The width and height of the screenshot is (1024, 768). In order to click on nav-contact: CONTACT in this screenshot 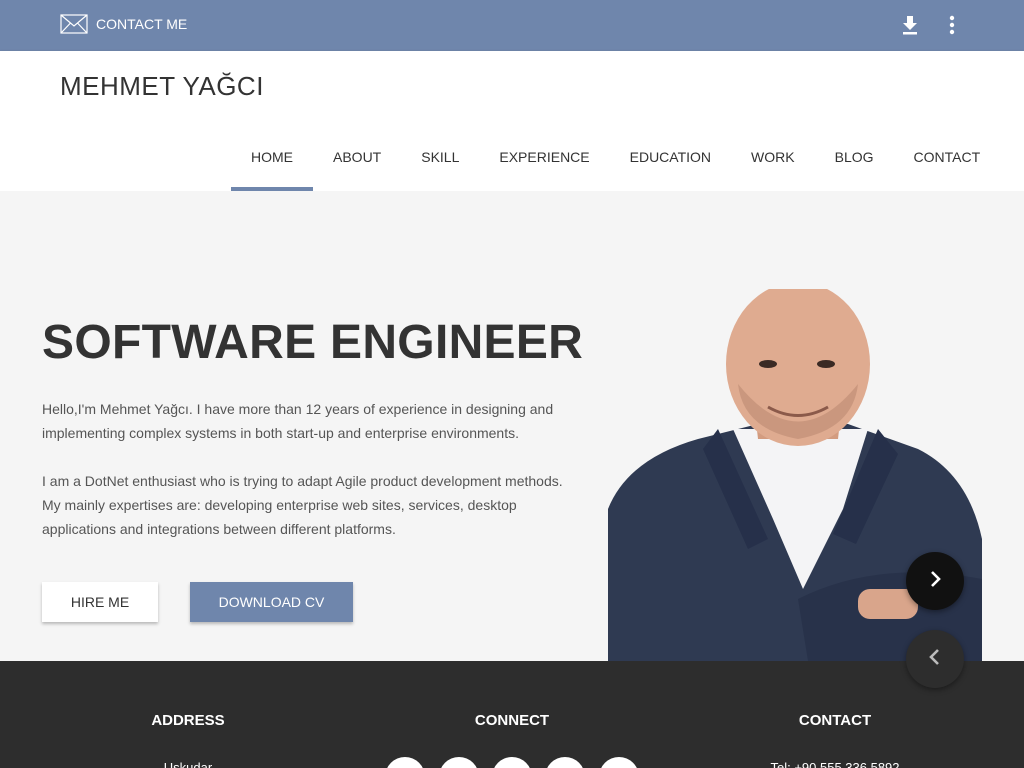, I will do `click(947, 163)`.